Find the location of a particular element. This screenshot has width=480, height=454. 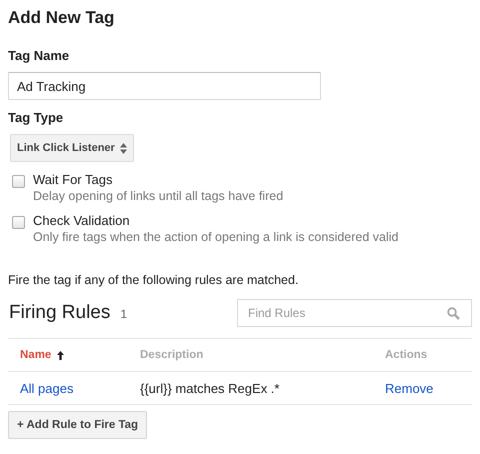

option-label: Check Validation is located at coordinates (82, 221).